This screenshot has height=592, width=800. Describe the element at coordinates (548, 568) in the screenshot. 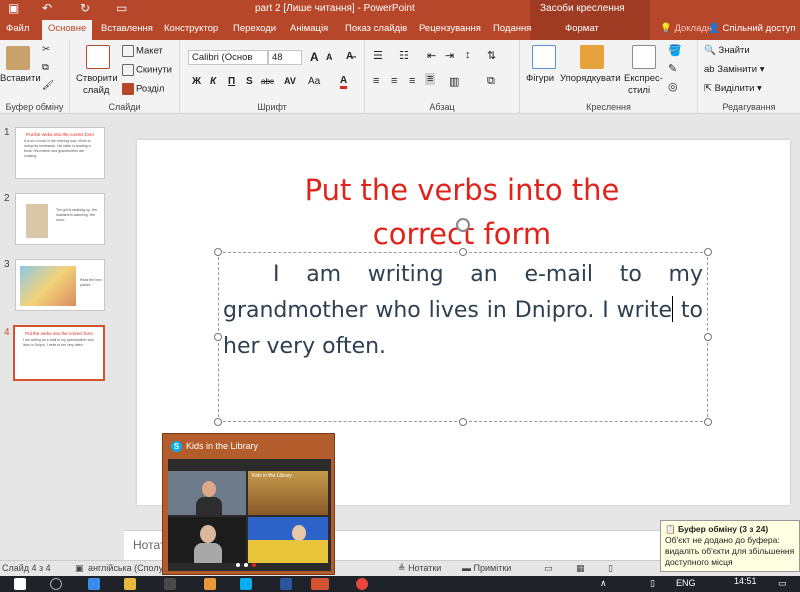

I see `normal-view-icon: ▭` at that location.